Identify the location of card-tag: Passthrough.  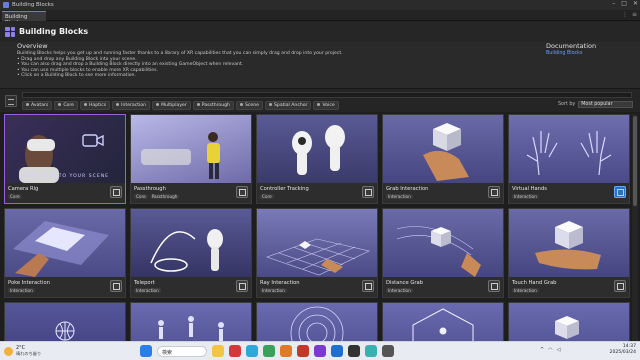
(164, 196).